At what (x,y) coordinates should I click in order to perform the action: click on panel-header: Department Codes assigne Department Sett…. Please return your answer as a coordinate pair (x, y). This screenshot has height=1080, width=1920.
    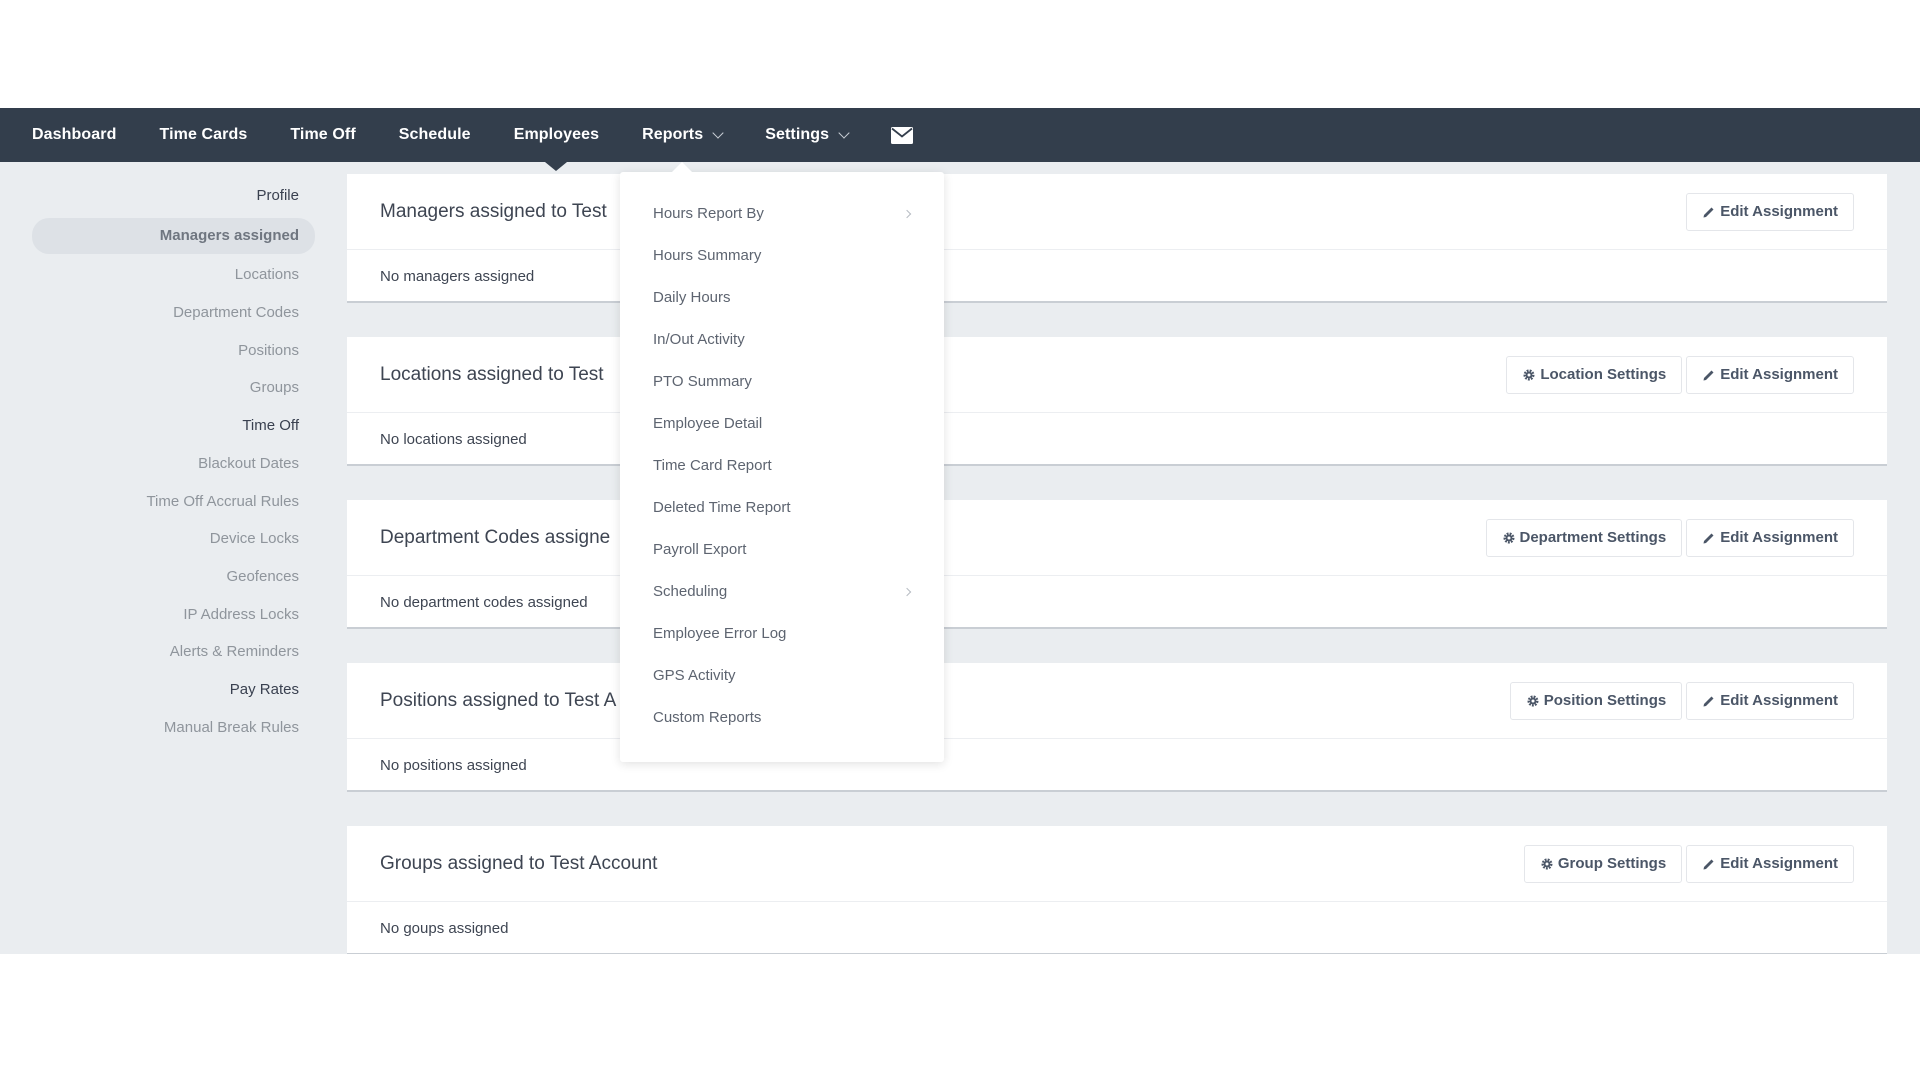
    Looking at the image, I should click on (1117, 538).